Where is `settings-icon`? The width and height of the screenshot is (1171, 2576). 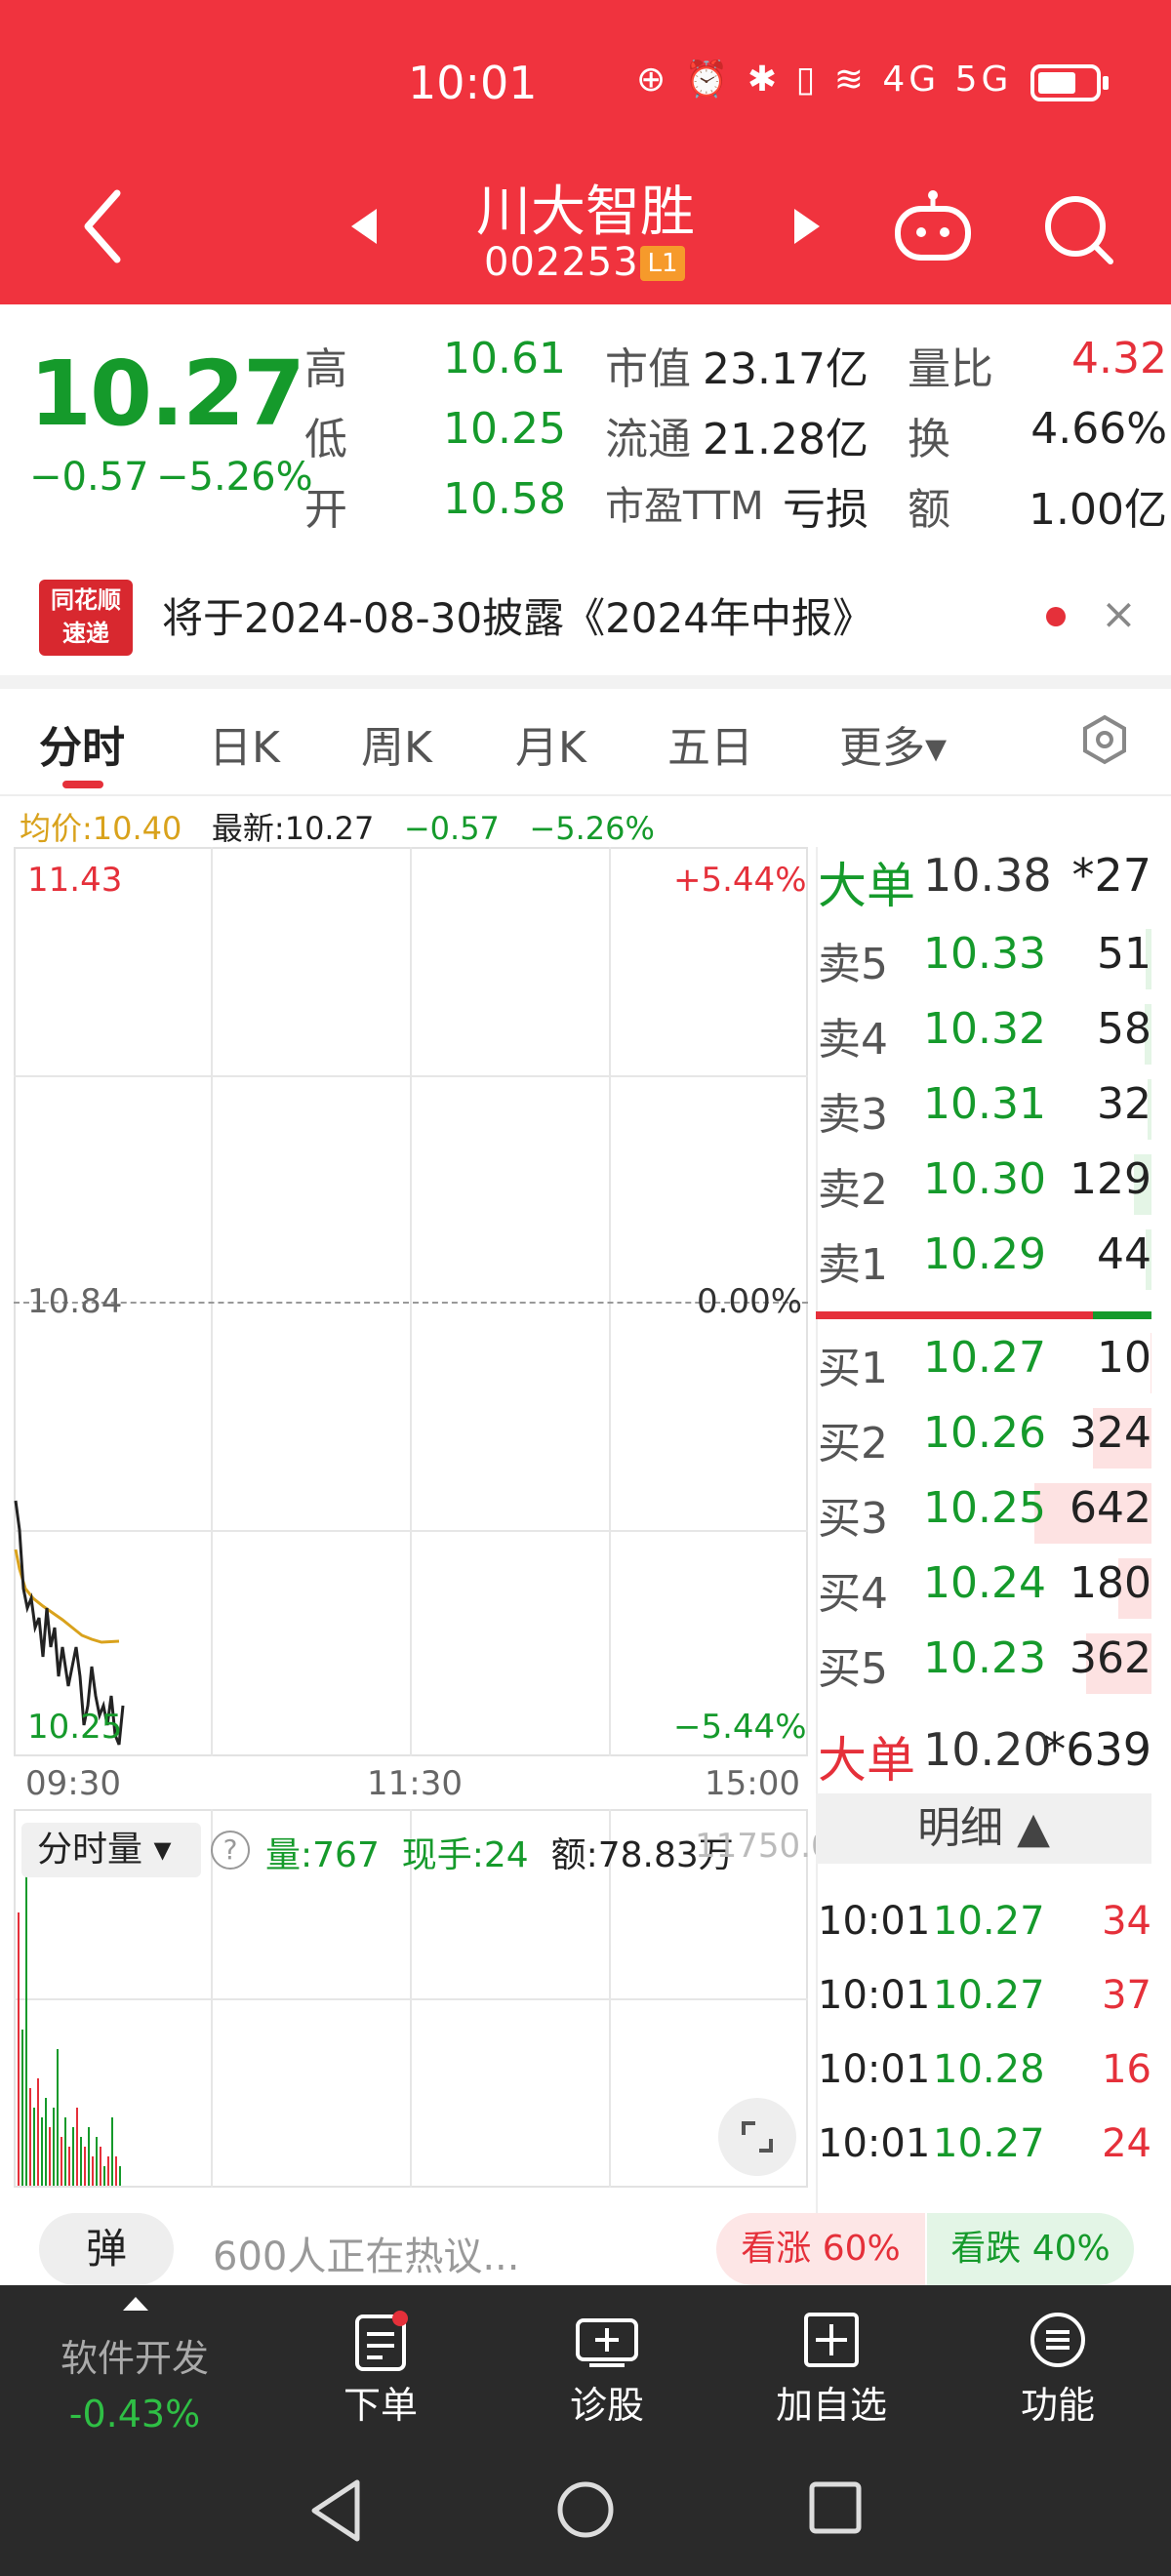
settings-icon is located at coordinates (1104, 739).